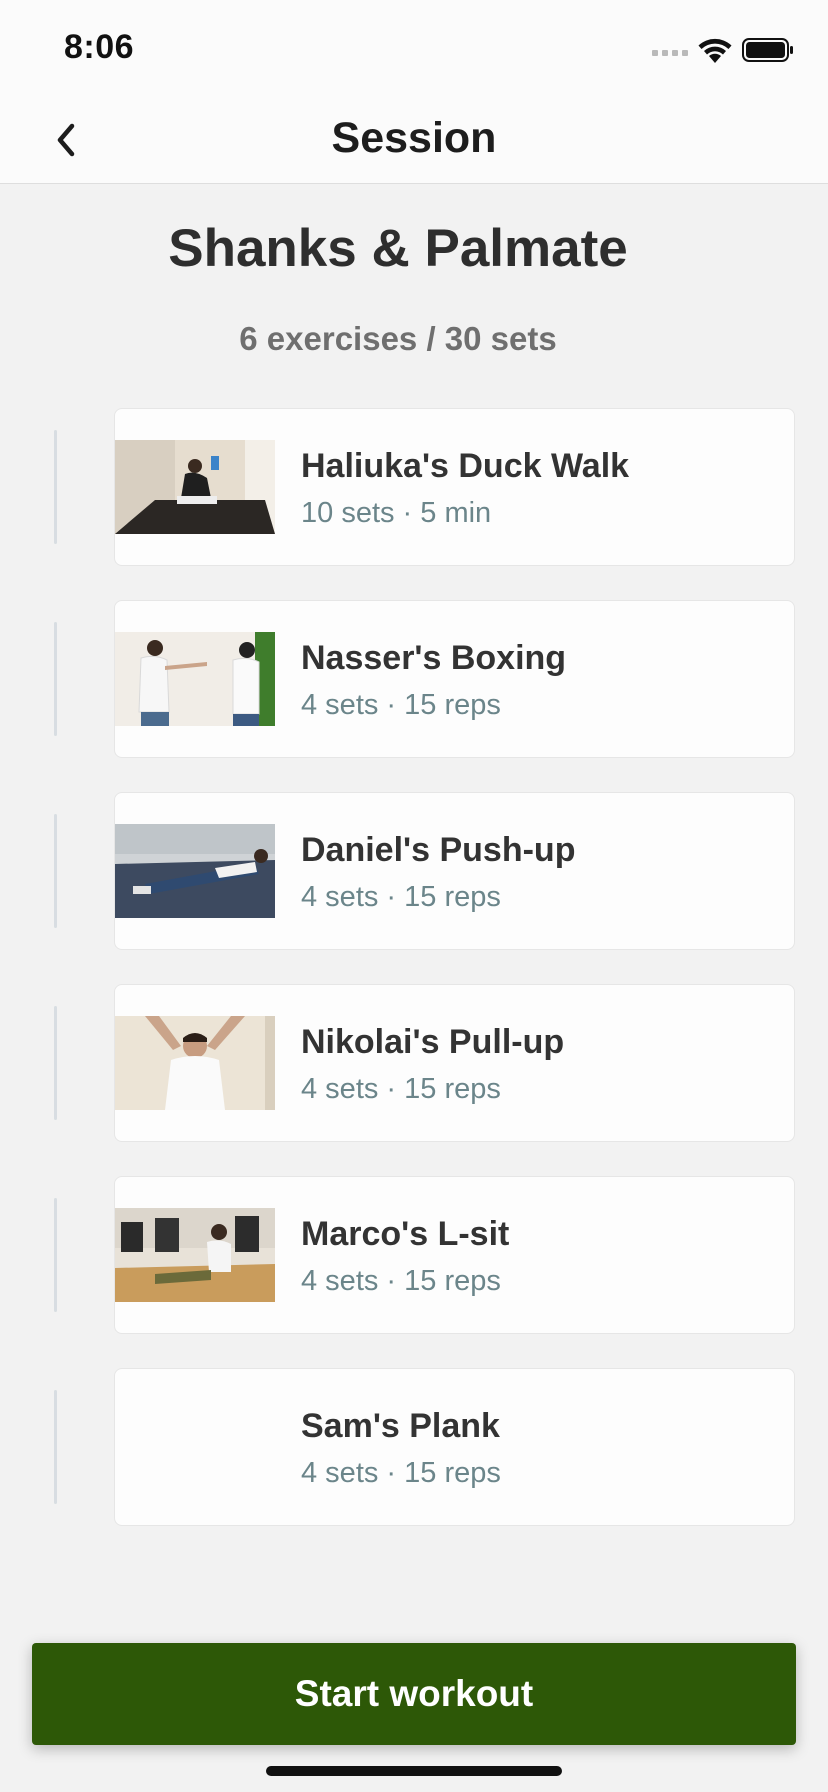 The width and height of the screenshot is (828, 1792). What do you see at coordinates (400, 1426) in the screenshot?
I see `exercise-name: Sam's Plank` at bounding box center [400, 1426].